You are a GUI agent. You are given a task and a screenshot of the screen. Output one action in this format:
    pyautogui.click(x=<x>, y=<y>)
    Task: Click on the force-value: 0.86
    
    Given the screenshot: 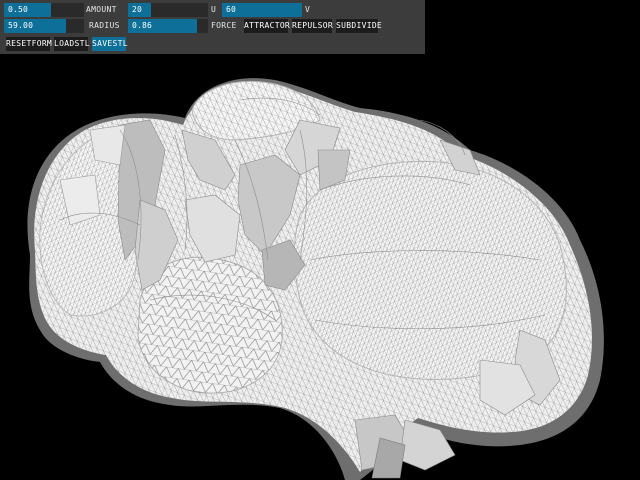 What is the action you would take?
    pyautogui.click(x=142, y=25)
    